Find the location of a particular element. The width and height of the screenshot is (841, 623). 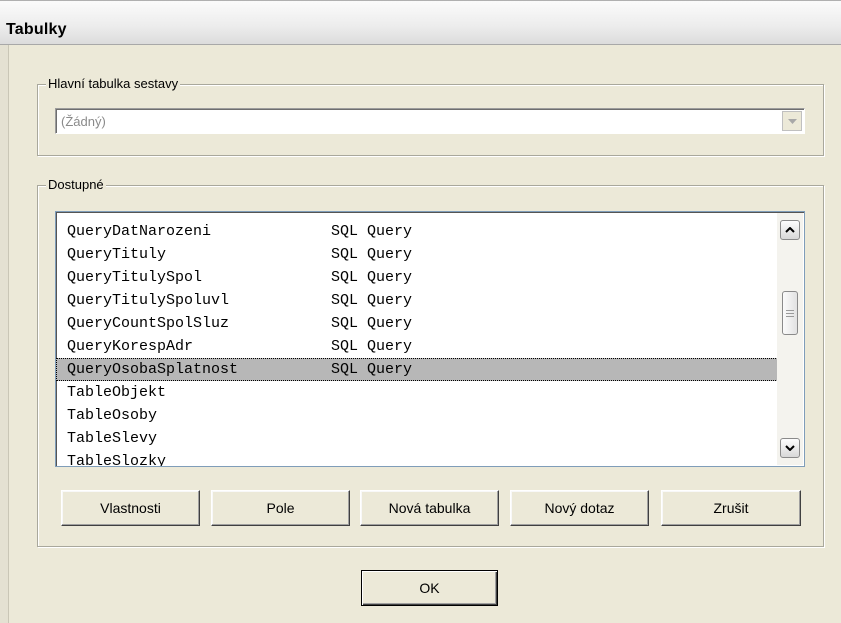

list-item: QueryTituly SQL Query is located at coordinates (417, 254).